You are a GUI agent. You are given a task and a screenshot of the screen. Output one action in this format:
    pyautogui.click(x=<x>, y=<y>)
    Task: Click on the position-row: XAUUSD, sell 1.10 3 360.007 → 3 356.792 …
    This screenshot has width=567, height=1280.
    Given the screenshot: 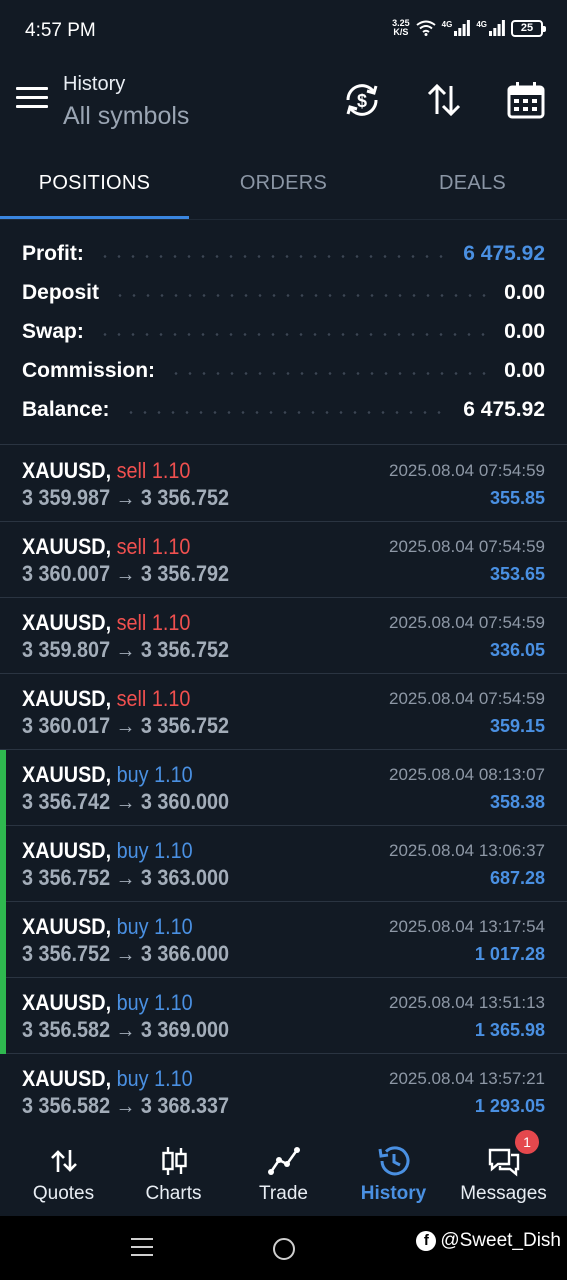 What is the action you would take?
    pyautogui.click(x=283, y=560)
    